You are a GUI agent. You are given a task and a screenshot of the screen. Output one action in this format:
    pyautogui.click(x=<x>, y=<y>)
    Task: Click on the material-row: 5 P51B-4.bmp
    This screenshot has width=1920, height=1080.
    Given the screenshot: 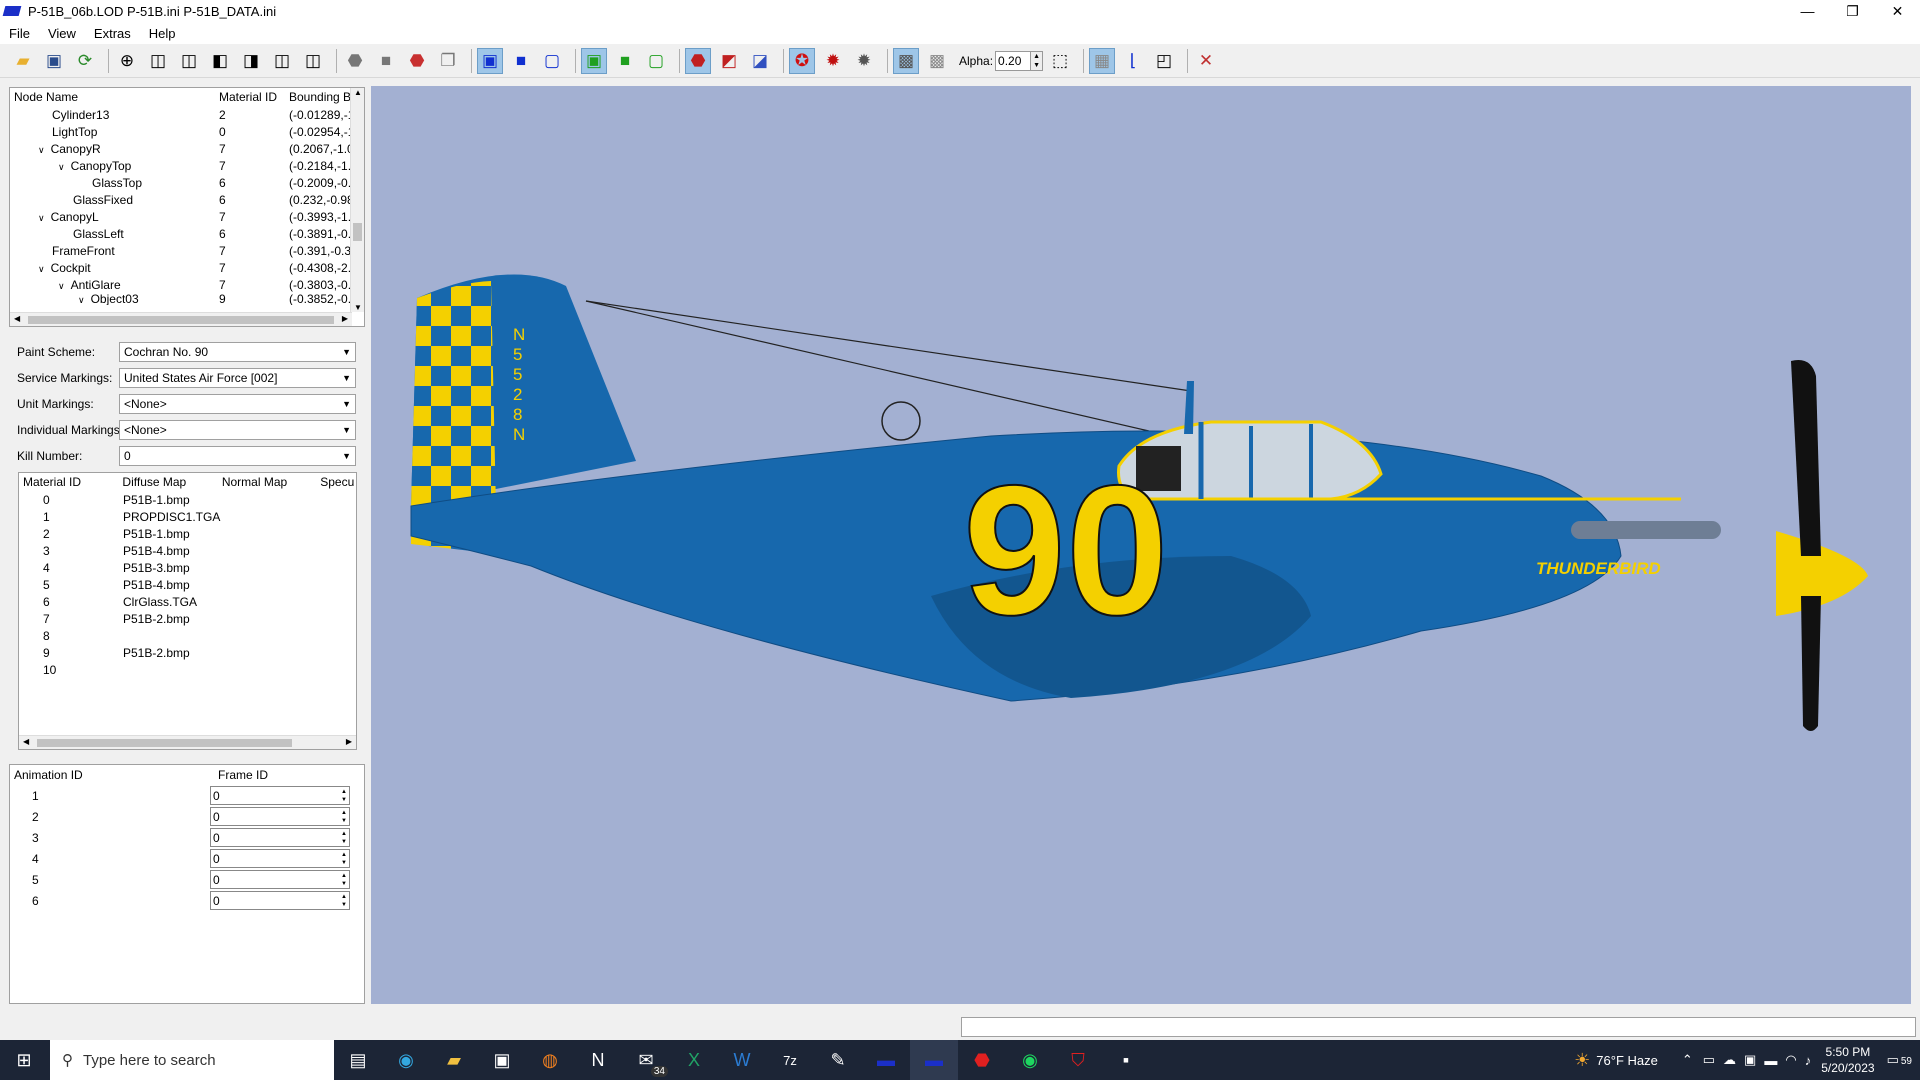 What is the action you would take?
    pyautogui.click(x=187, y=584)
    